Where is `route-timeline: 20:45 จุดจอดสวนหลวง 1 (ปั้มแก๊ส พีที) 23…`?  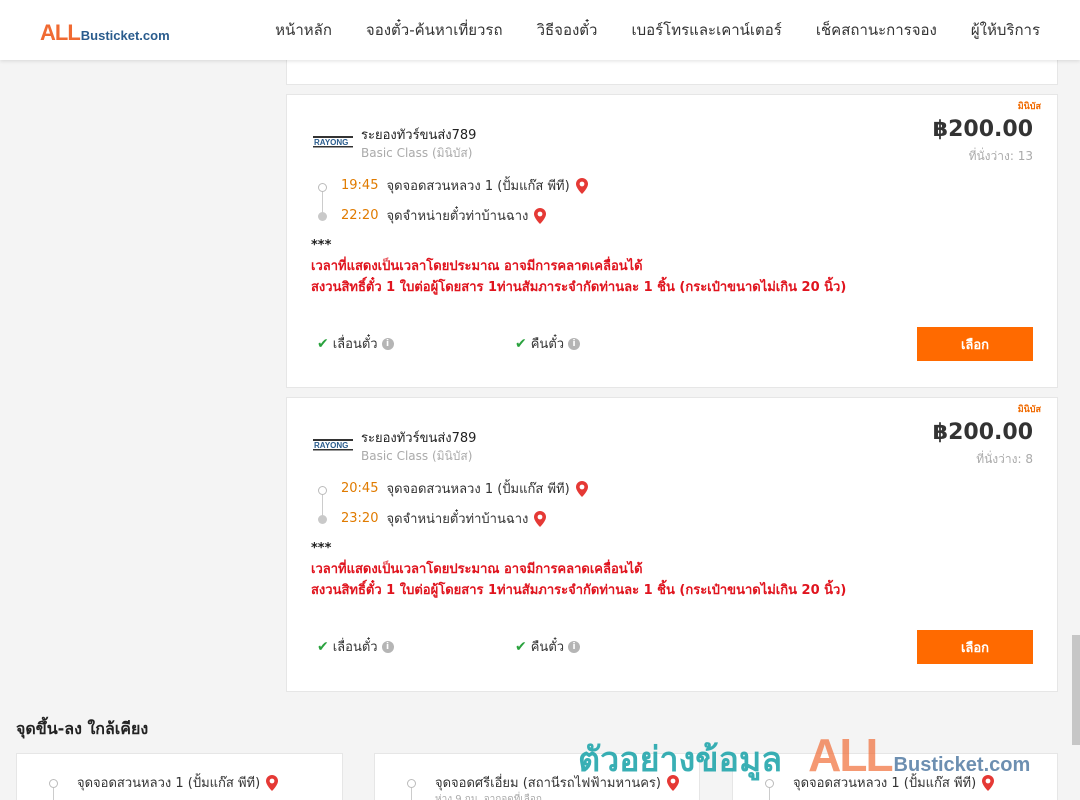 route-timeline: 20:45 จุดจอดสวนหลวง 1 (ปั้มแก๊ส พีที) 23… is located at coordinates (513, 506).